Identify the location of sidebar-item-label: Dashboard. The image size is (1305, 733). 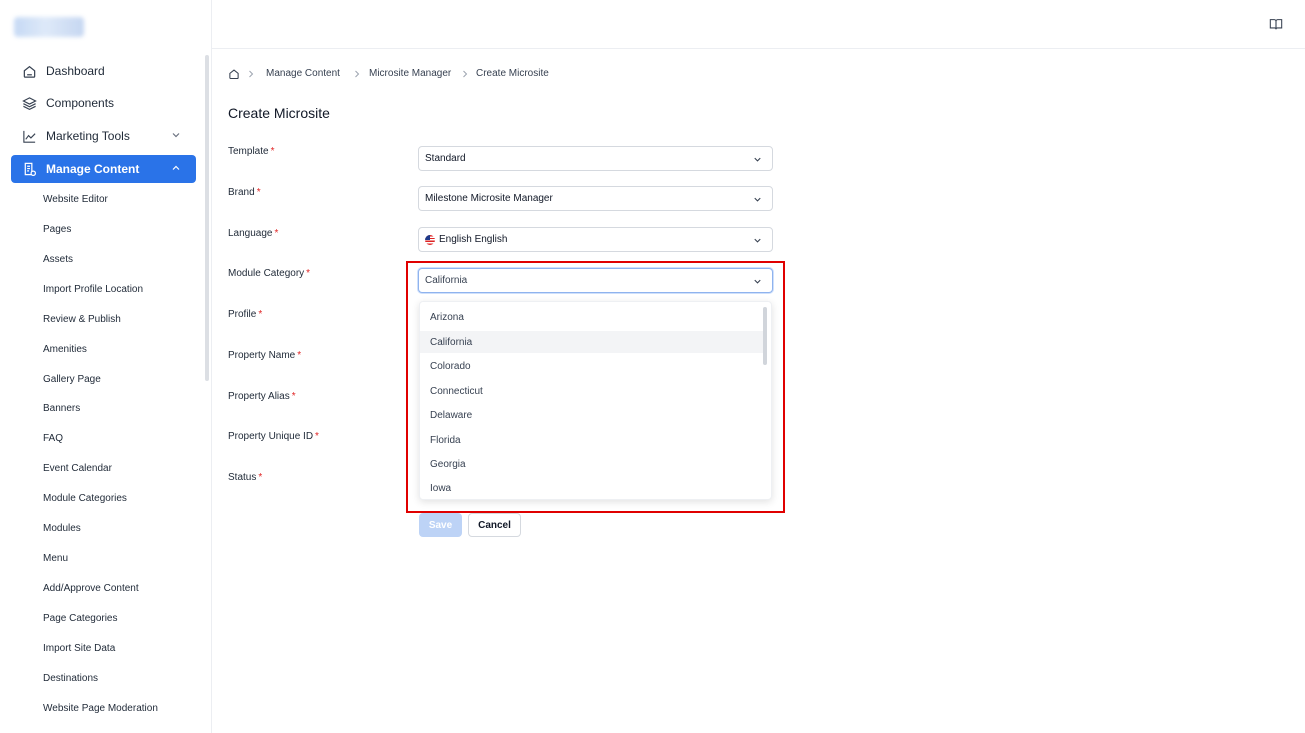
(75, 71).